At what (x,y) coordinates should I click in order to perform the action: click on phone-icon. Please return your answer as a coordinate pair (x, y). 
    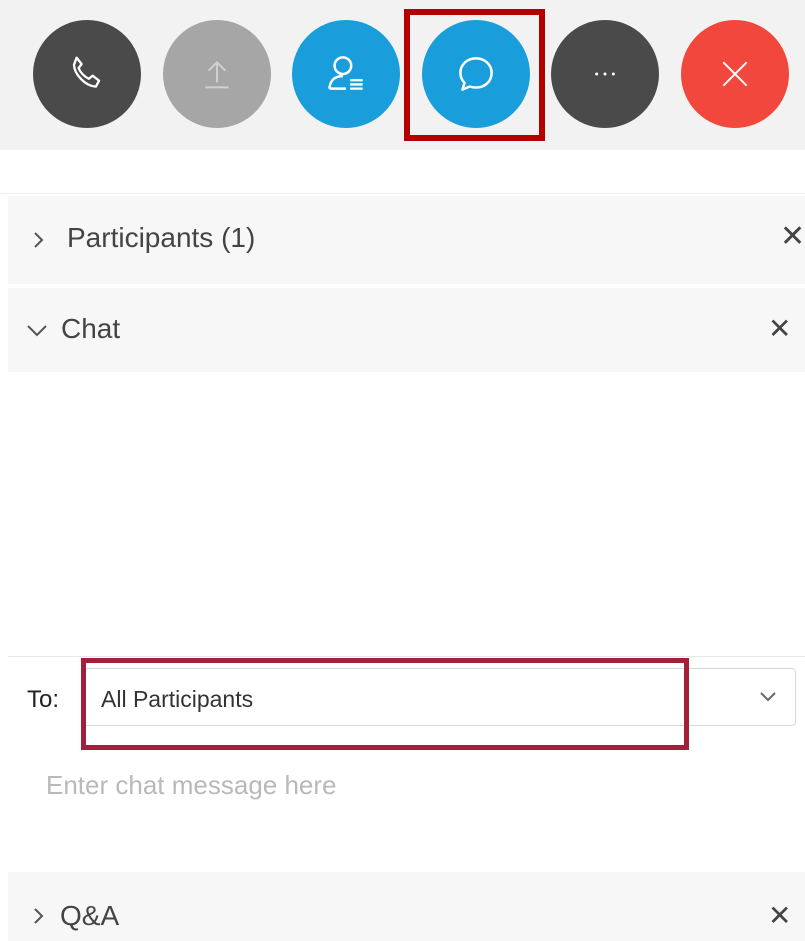
    Looking at the image, I should click on (86, 72).